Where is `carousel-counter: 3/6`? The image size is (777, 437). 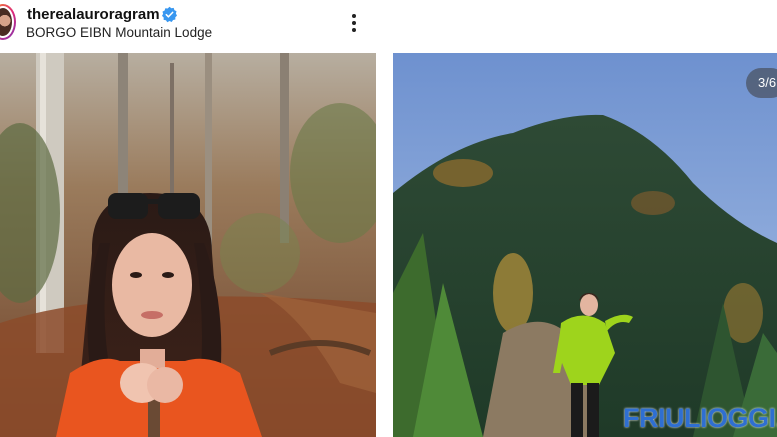
carousel-counter: 3/6 is located at coordinates (761, 83).